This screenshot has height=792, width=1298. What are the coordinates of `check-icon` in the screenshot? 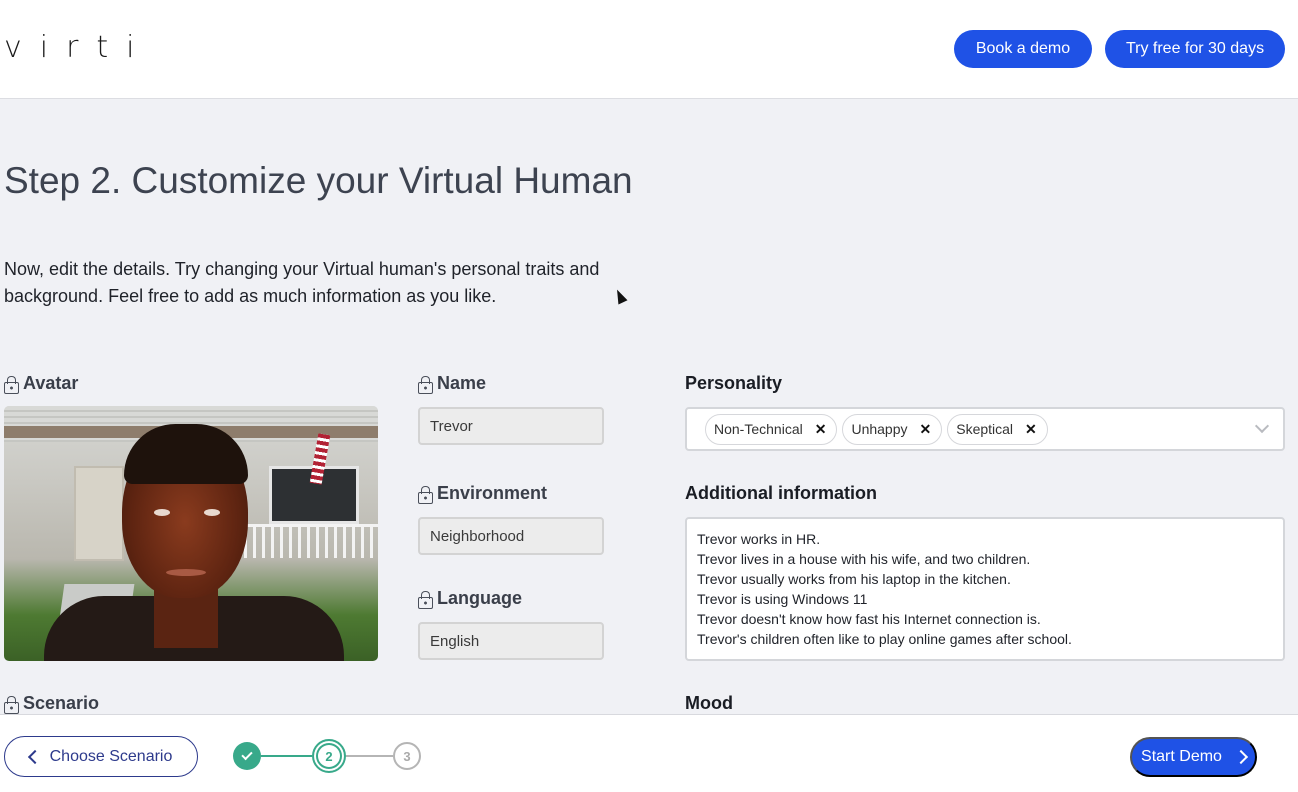 It's located at (247, 754).